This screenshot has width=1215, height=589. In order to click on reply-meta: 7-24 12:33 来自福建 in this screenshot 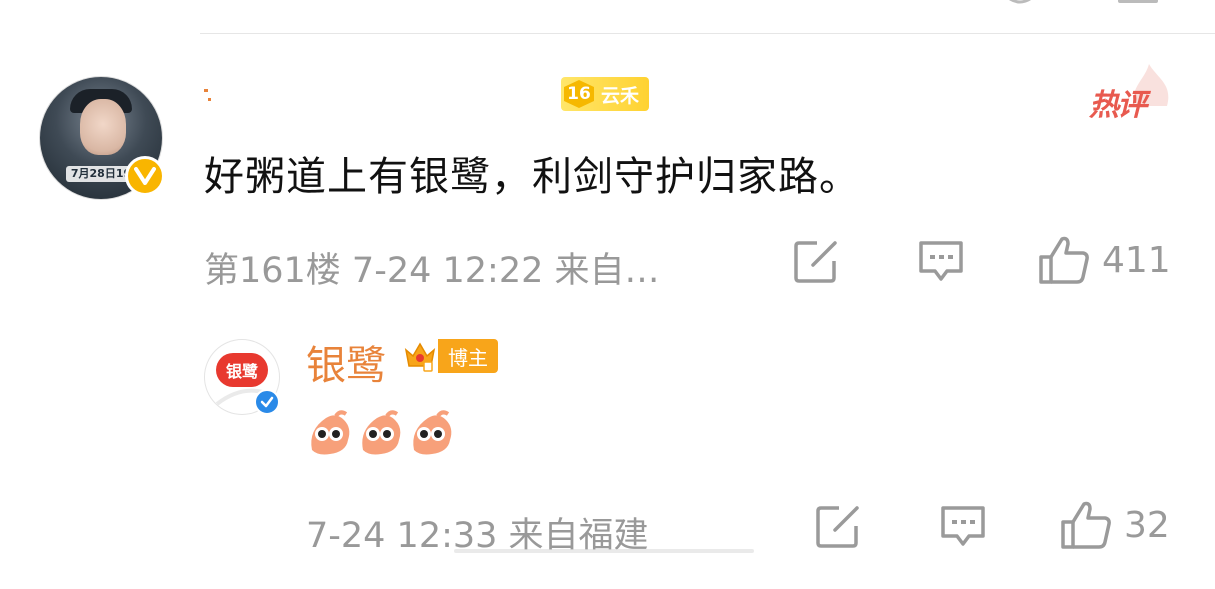, I will do `click(530, 532)`.